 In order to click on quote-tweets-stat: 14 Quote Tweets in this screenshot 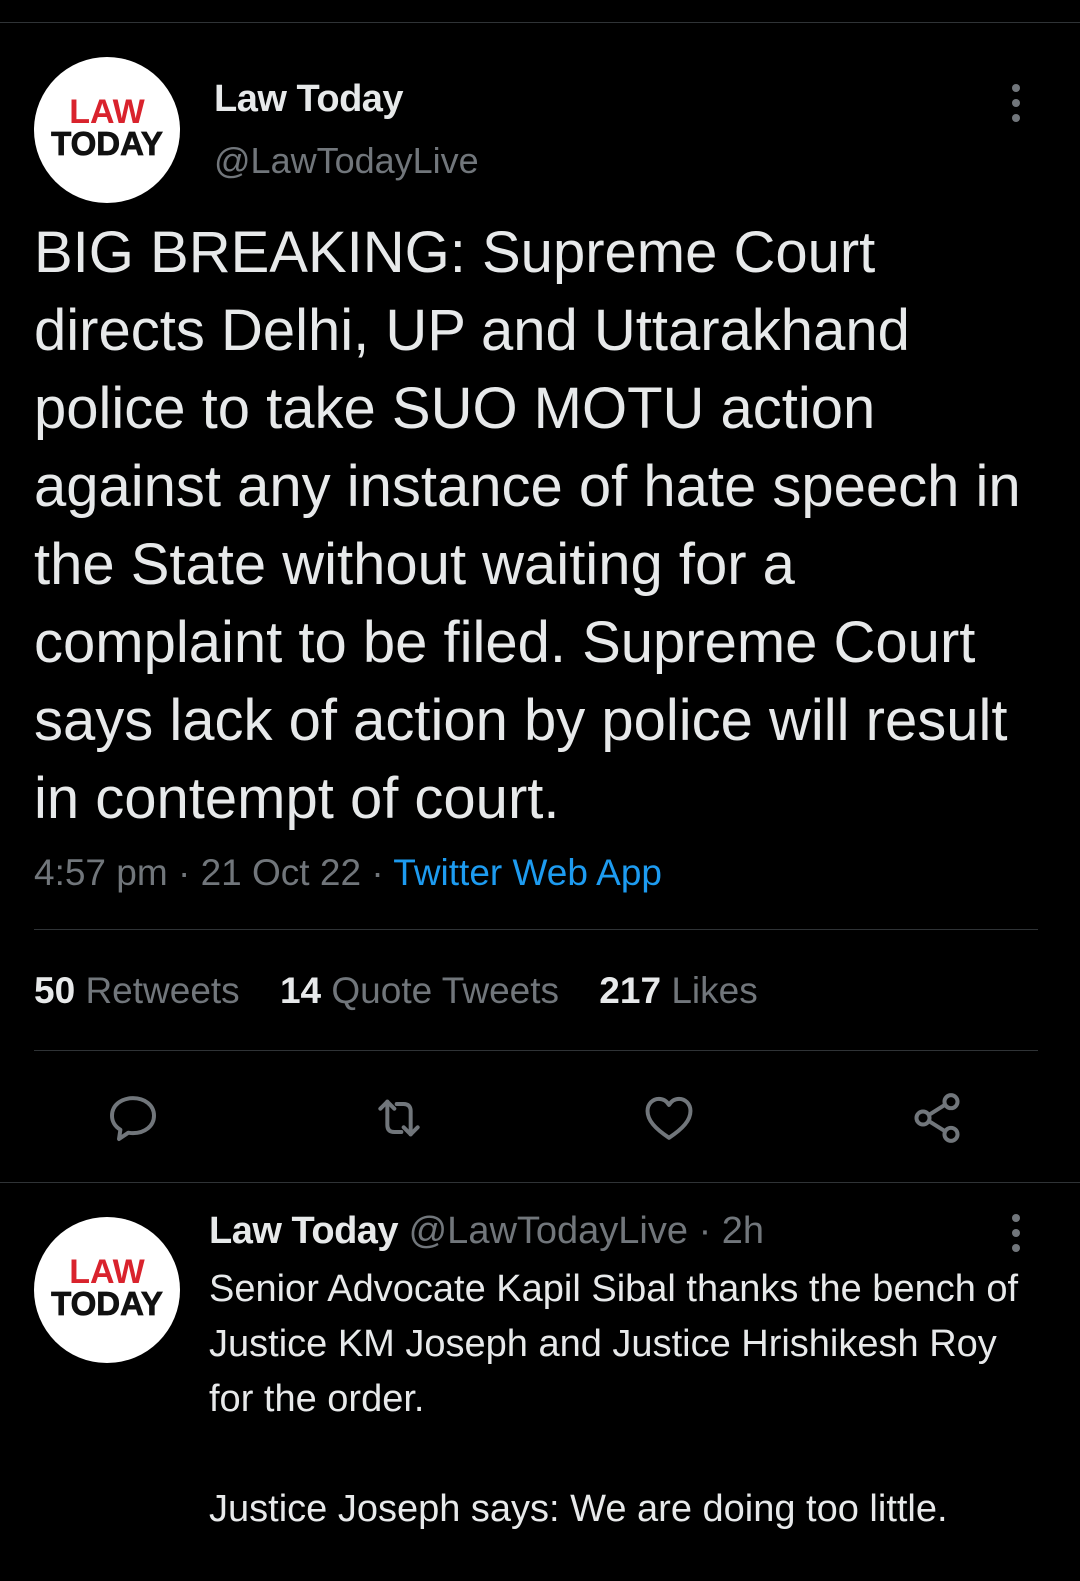, I will do `click(424, 990)`.